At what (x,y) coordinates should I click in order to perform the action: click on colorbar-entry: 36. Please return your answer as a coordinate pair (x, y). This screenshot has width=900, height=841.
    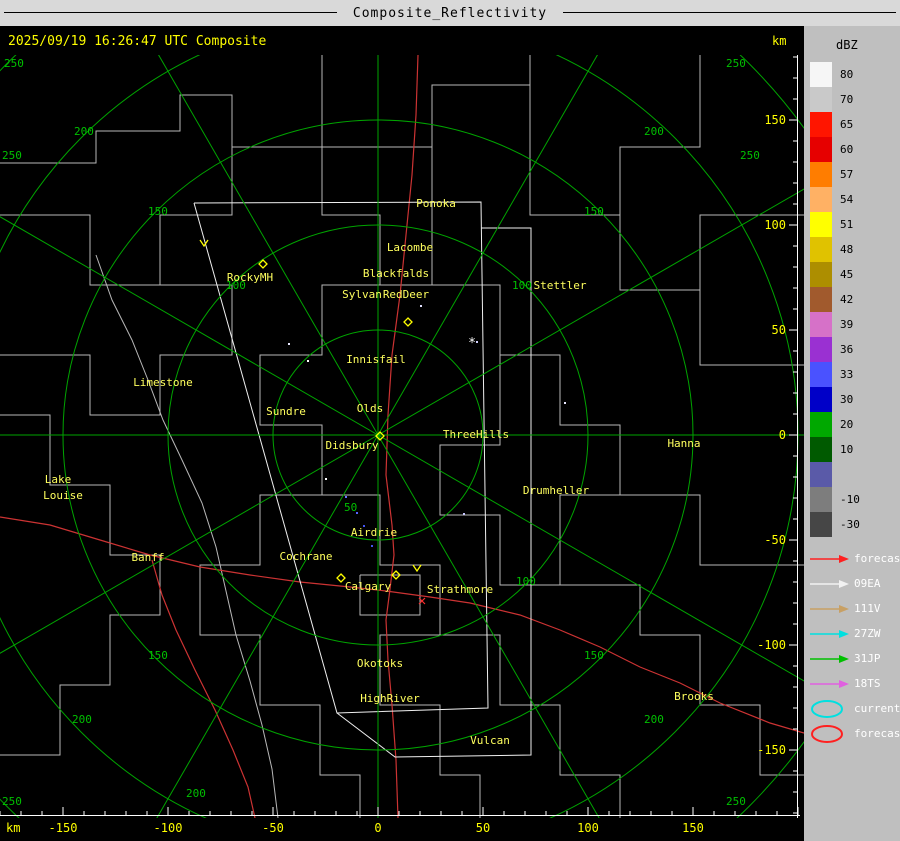
    Looking at the image, I should click on (835, 349).